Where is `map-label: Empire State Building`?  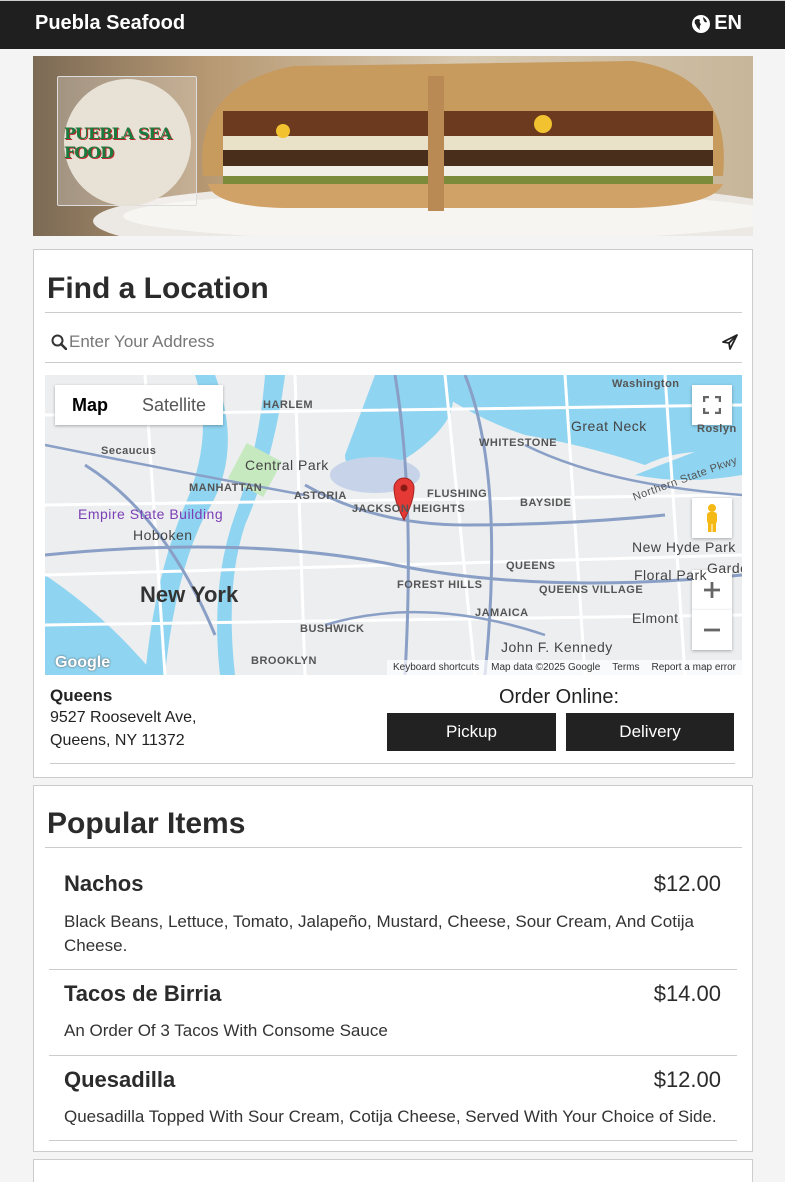 map-label: Empire State Building is located at coordinates (151, 514).